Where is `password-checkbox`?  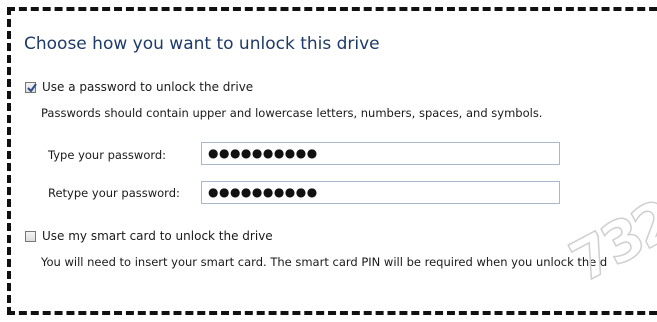
password-checkbox is located at coordinates (31, 87).